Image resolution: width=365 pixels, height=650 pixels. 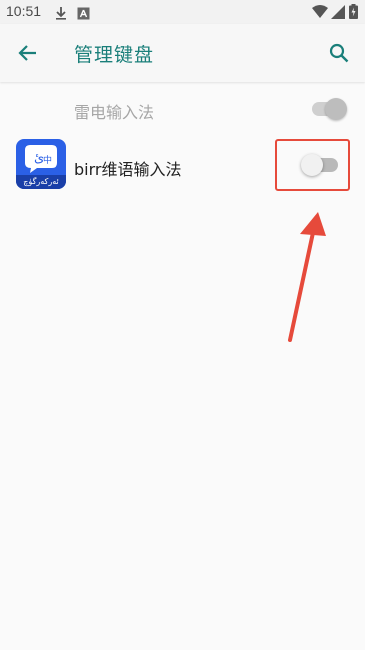 What do you see at coordinates (336, 109) in the screenshot?
I see `toggle-thumb` at bounding box center [336, 109].